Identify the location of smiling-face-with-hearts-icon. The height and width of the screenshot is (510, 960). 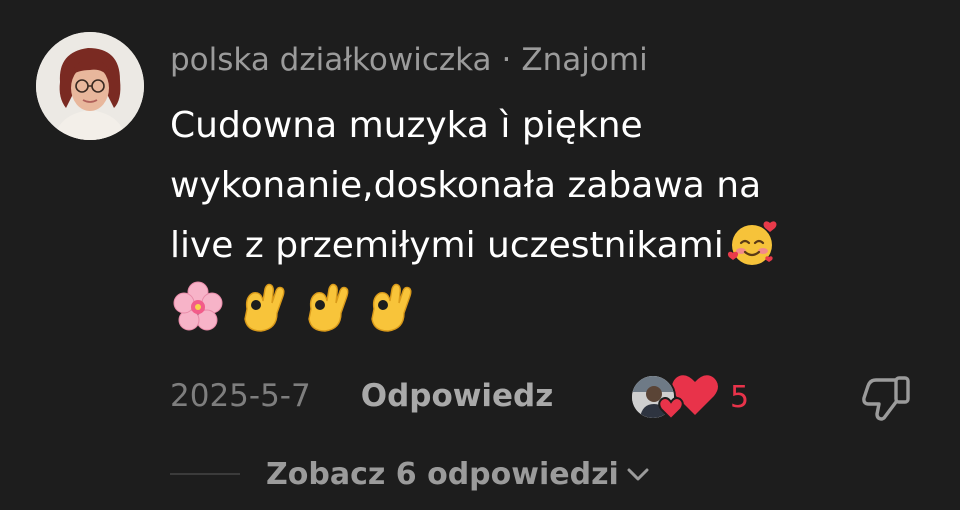
(752, 243).